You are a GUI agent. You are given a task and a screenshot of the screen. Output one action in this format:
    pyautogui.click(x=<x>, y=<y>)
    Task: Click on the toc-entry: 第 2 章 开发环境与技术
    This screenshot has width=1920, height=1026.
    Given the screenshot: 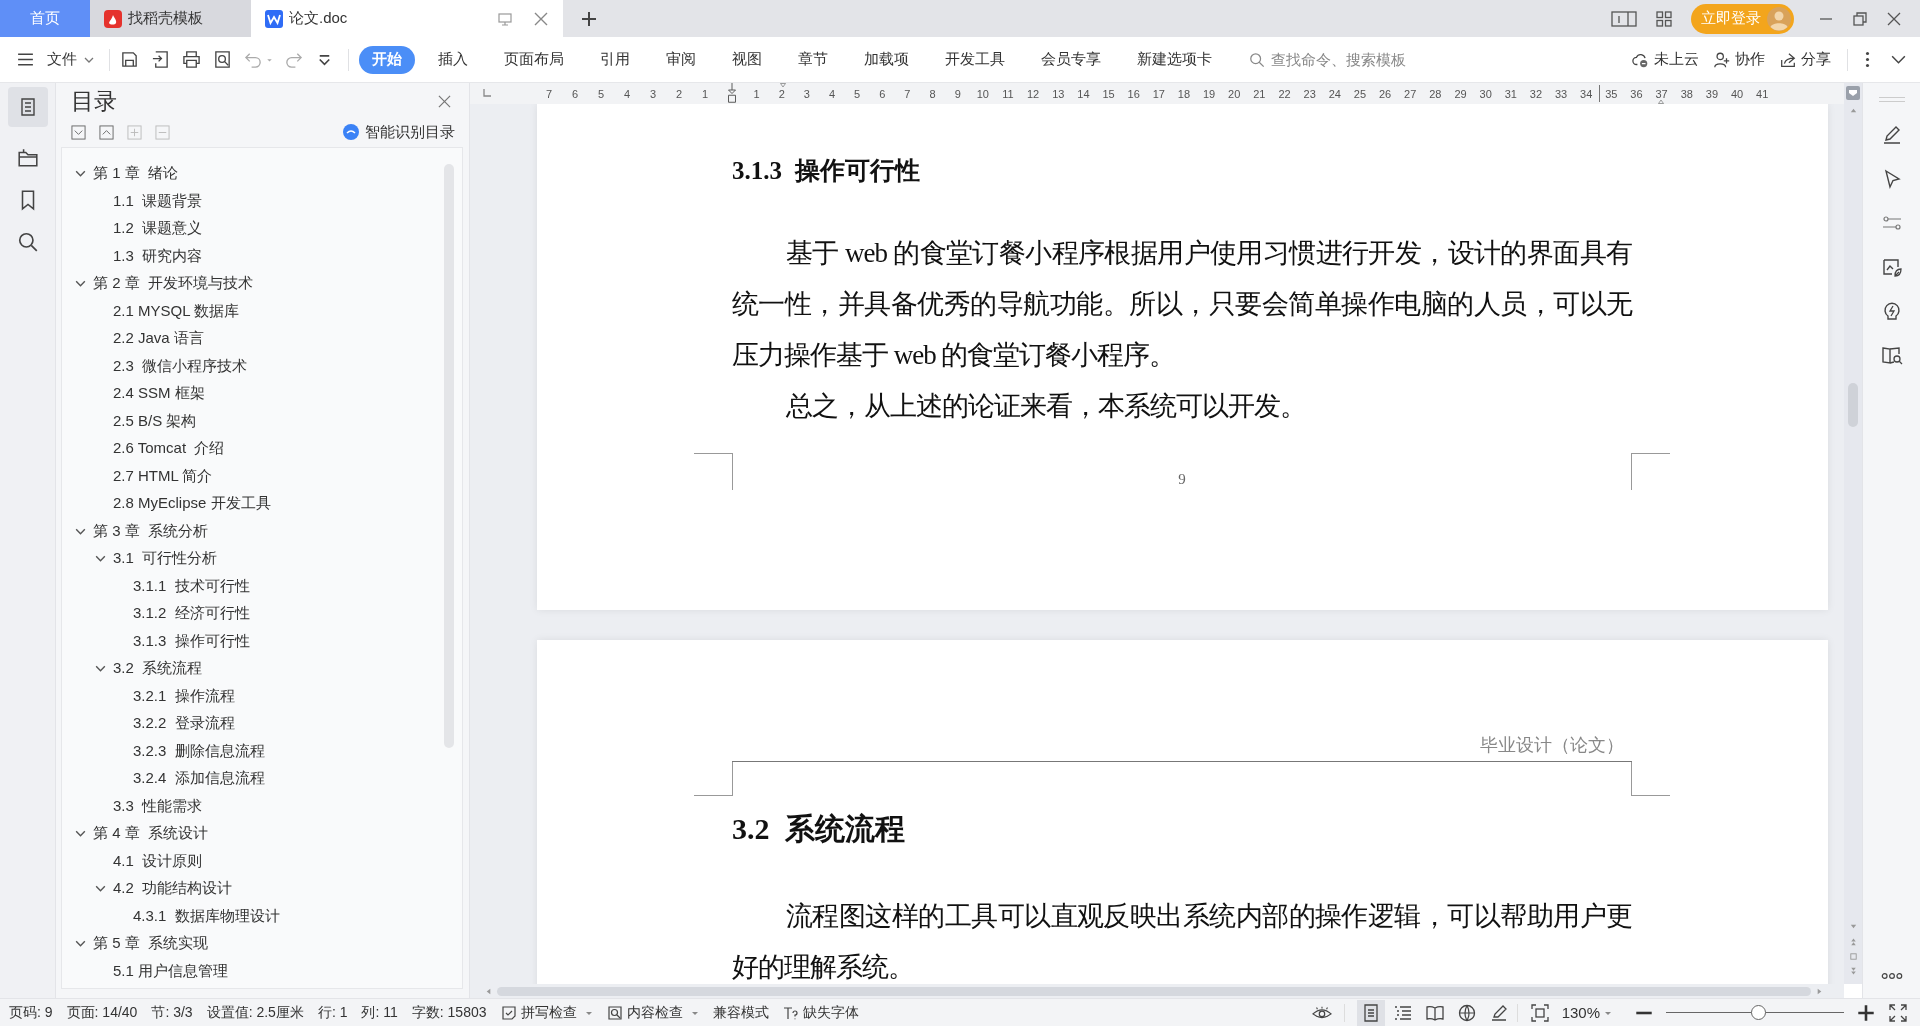 What is the action you would take?
    pyautogui.click(x=253, y=284)
    